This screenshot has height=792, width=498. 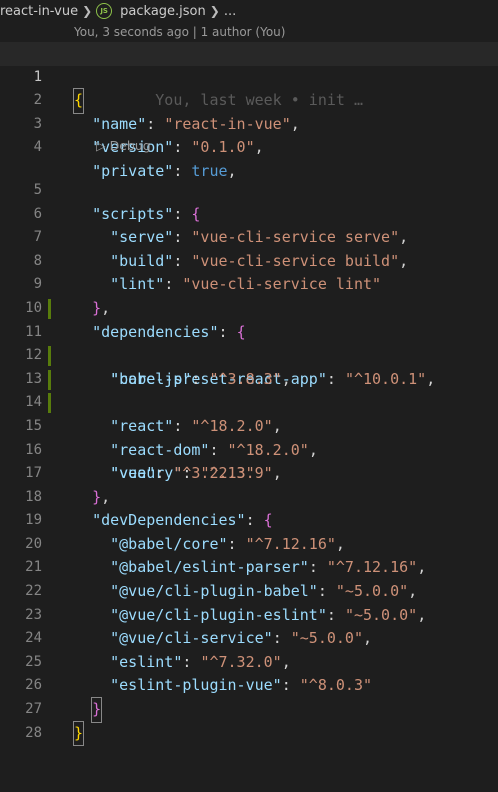 What do you see at coordinates (103, 146) in the screenshot?
I see `play-icon: ▷` at bounding box center [103, 146].